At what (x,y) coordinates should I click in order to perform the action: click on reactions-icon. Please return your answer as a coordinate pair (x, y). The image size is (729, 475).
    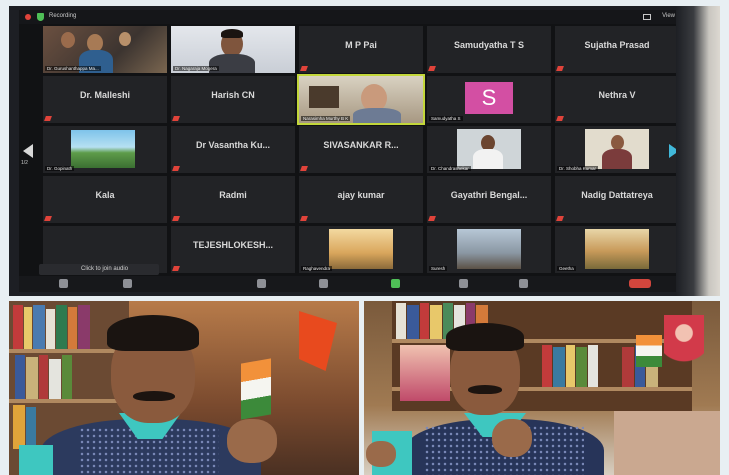
    Looking at the image, I should click on (523, 283).